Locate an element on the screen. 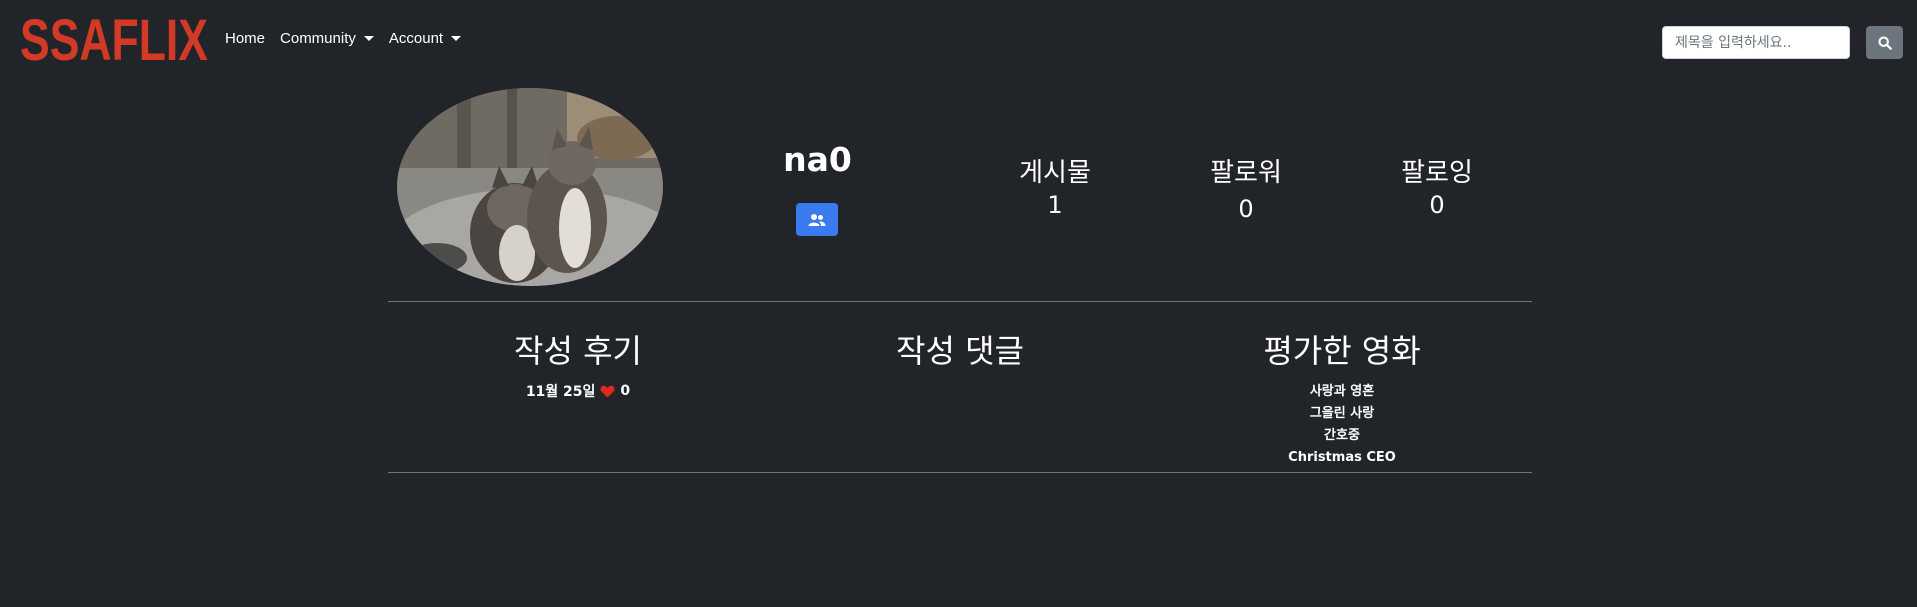 The image size is (1917, 607). rated-movie-item: 사랑과 영혼 is located at coordinates (1342, 392).